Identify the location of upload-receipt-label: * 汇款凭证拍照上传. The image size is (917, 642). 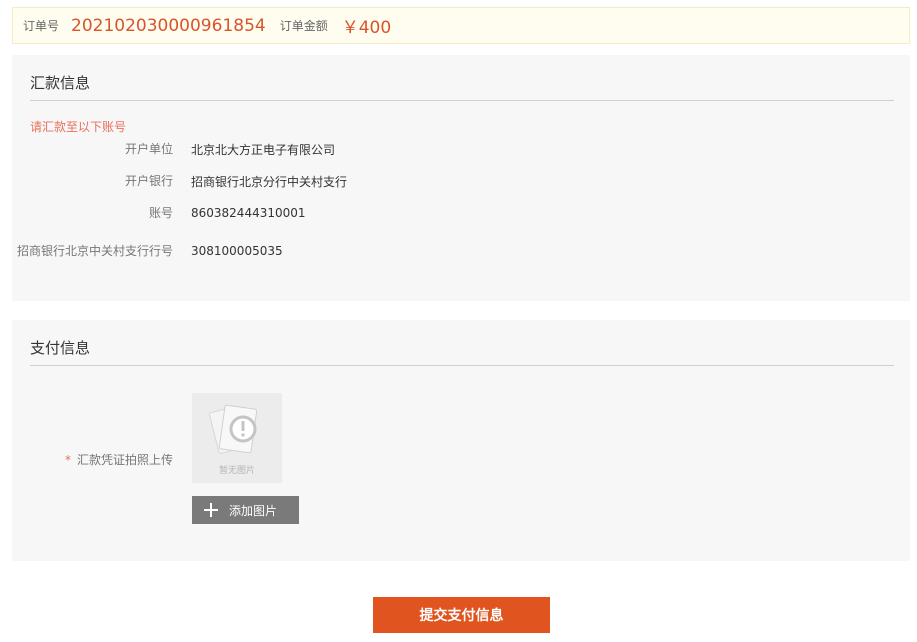
(92, 459).